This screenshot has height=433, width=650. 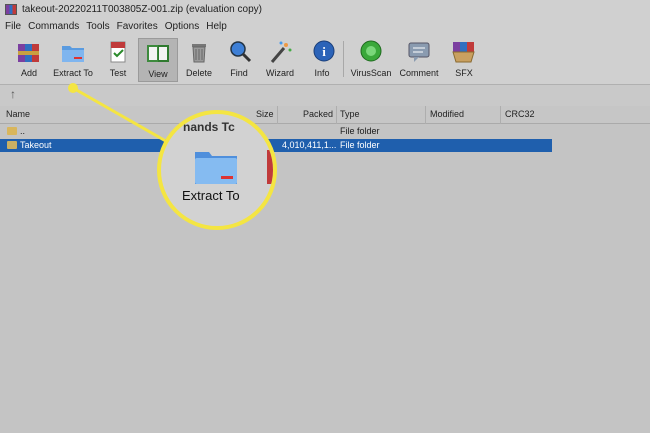 What do you see at coordinates (216, 167) in the screenshot?
I see `extract-to-folder-icon` at bounding box center [216, 167].